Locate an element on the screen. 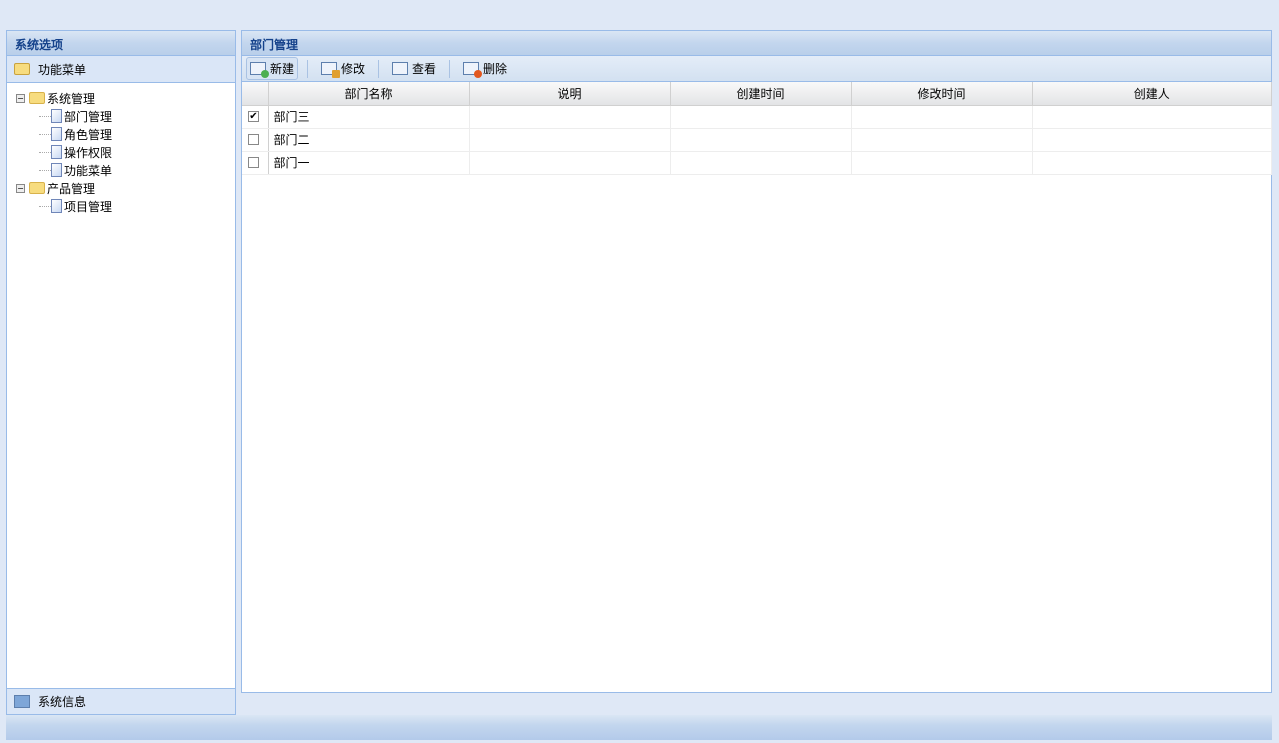 The height and width of the screenshot is (743, 1279). tree-node-product: − 产品管理 is located at coordinates (121, 188).